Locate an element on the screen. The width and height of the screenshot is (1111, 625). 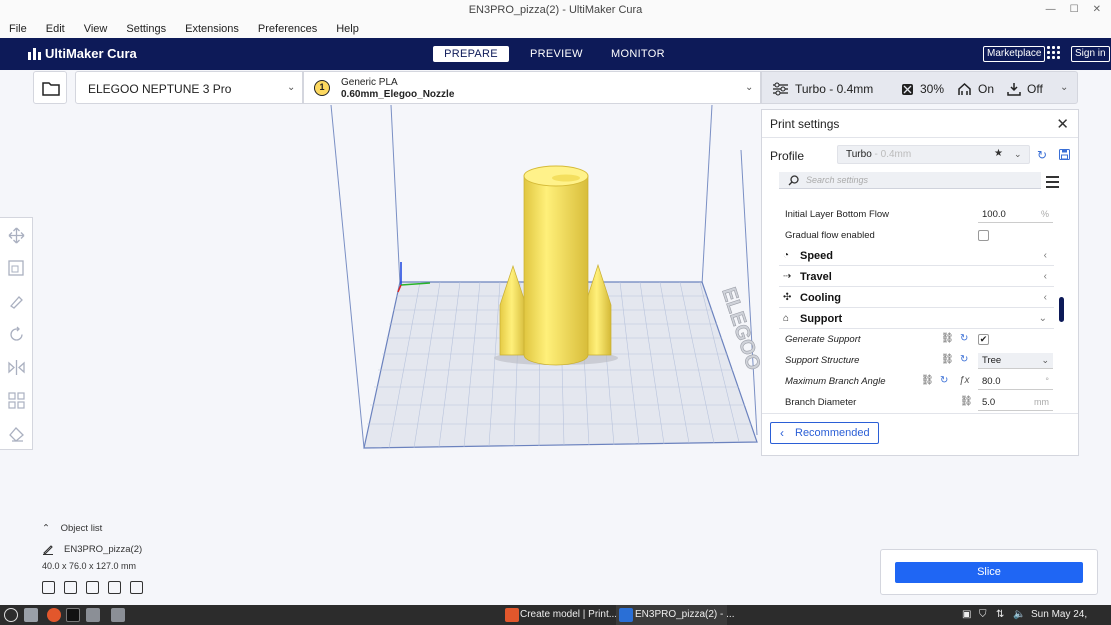
per-model-settings-icon is located at coordinates (16, 367).